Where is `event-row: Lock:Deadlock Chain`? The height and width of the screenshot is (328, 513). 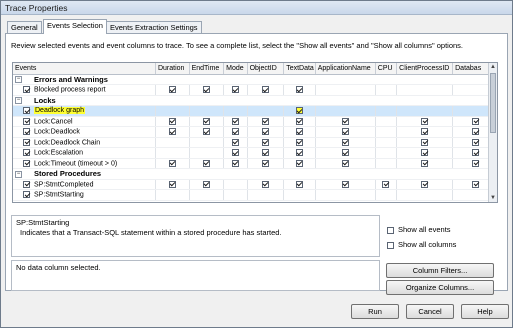 event-row: Lock:Deadlock Chain is located at coordinates (255, 142).